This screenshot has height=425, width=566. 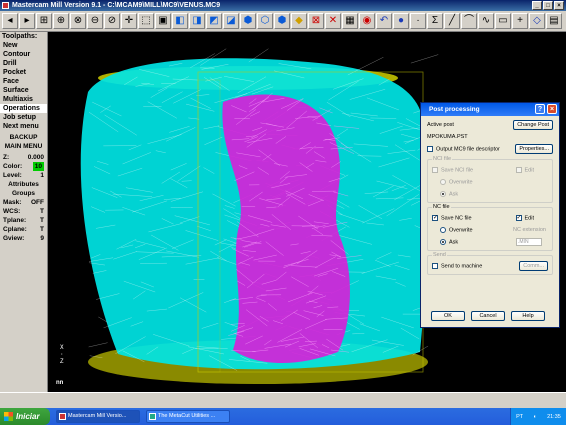 I want to click on fit-icon: ✛, so click(x=129, y=21).